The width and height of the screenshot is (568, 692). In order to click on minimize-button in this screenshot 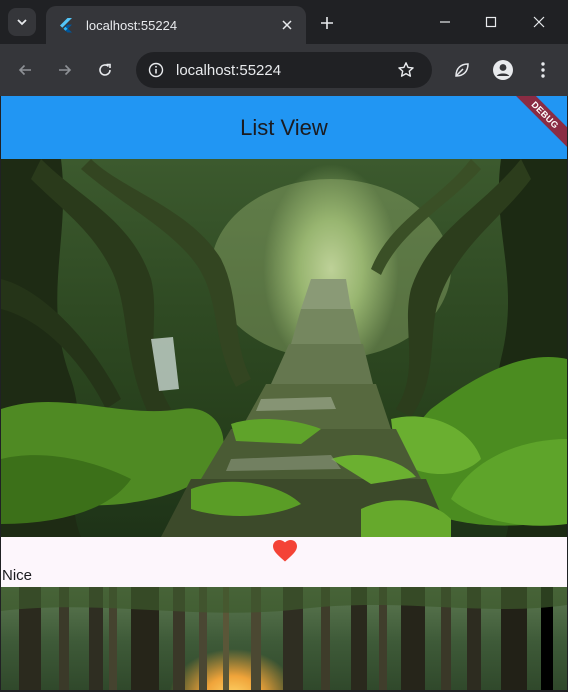, I will do `click(445, 22)`.